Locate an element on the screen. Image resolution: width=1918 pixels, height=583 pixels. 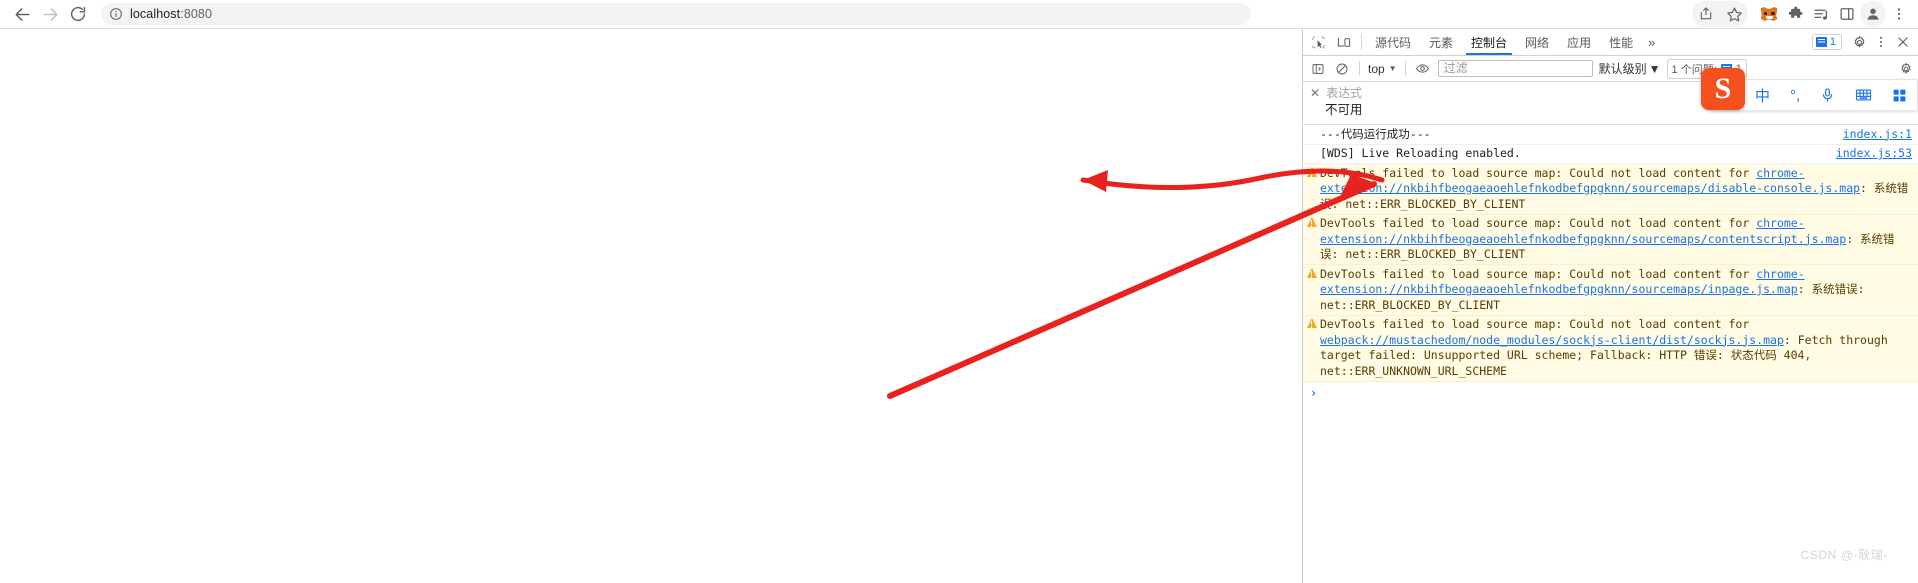
devtools-tabbar: 源代码 元素 控制台 网络 应用 性能 » 1 is located at coordinates (1610, 42).